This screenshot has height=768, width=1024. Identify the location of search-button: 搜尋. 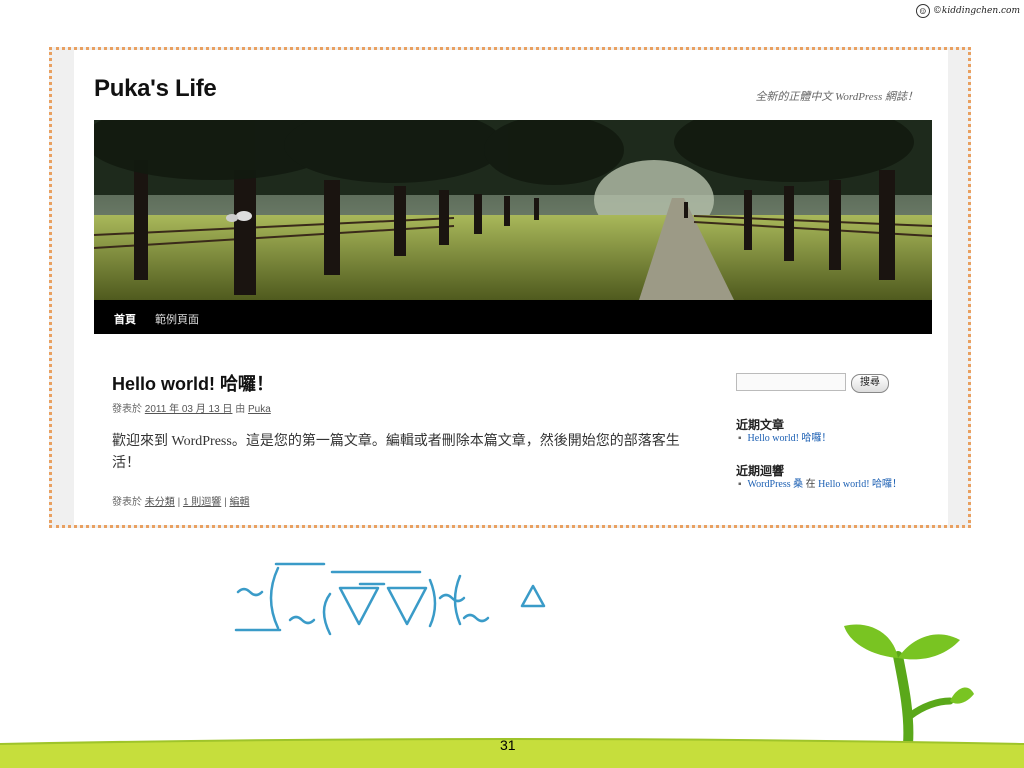
(870, 383).